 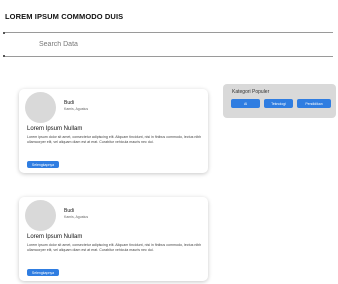 I want to click on search-bar, so click(x=168, y=44).